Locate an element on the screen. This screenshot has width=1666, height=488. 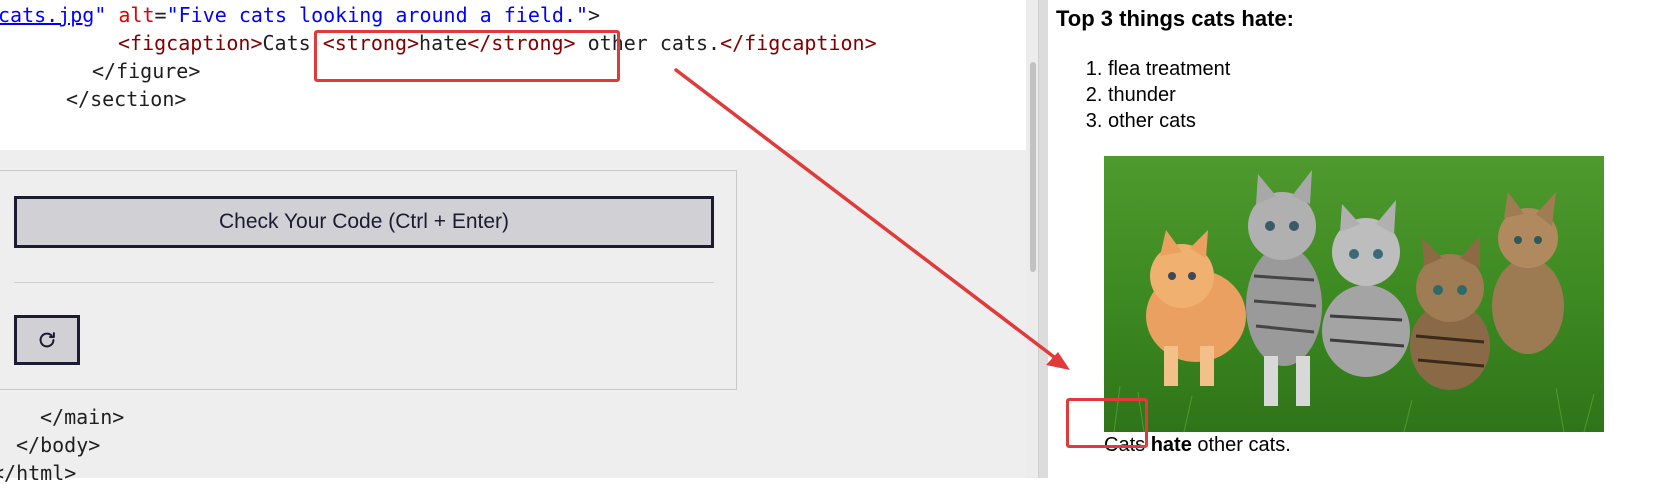
annotation-box-code is located at coordinates (467, 56).